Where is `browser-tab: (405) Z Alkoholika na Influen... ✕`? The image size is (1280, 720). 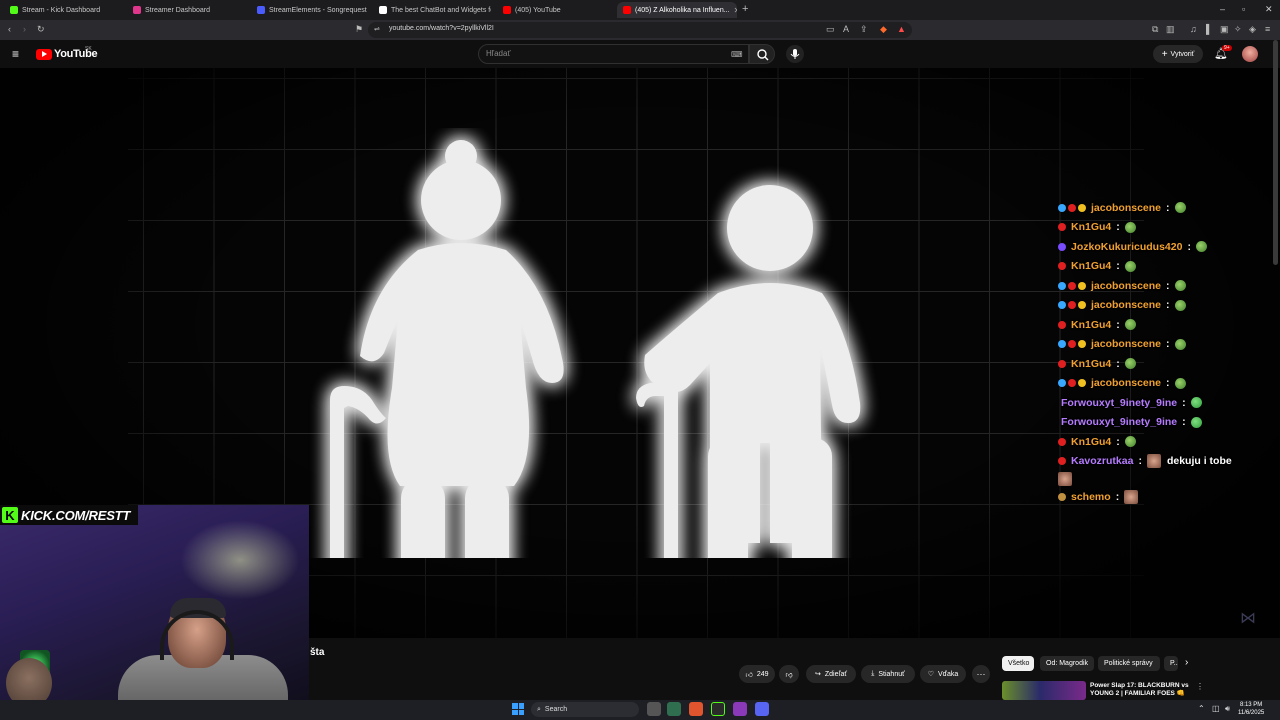
browser-tab: (405) Z Alkoholika na Influen... ✕ is located at coordinates (677, 10).